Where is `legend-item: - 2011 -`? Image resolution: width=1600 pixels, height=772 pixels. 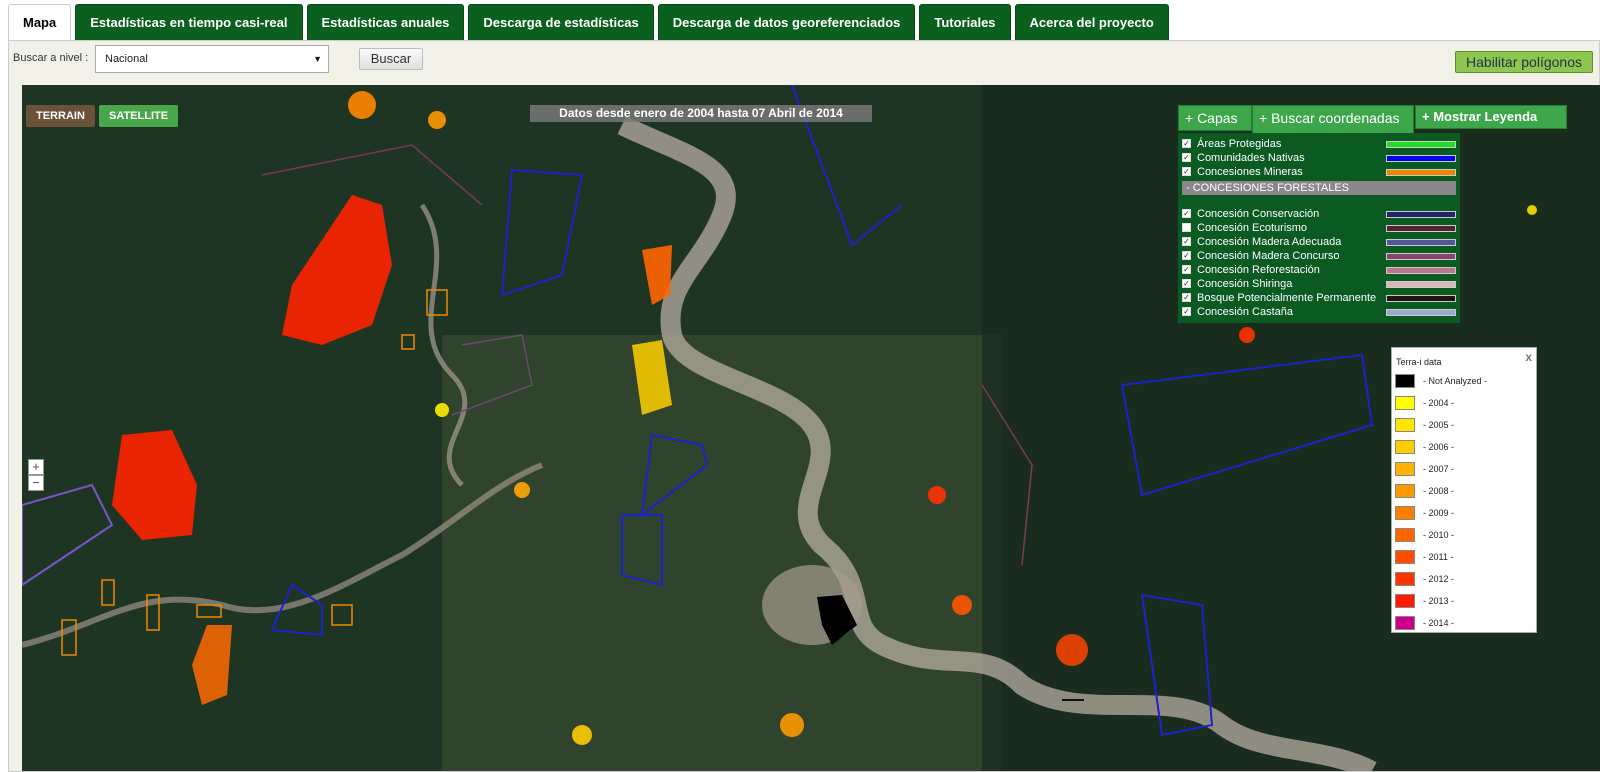
legend-item: - 2011 - is located at coordinates (1424, 557).